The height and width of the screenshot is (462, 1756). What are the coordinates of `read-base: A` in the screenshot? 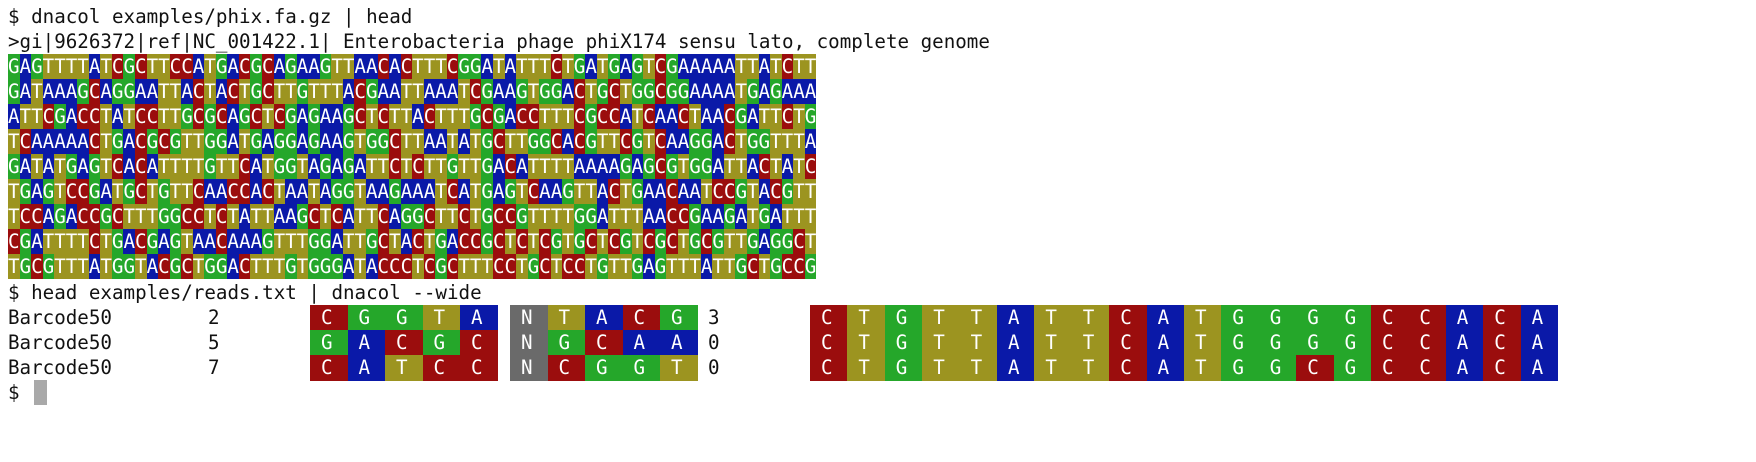 It's located at (1016, 318).